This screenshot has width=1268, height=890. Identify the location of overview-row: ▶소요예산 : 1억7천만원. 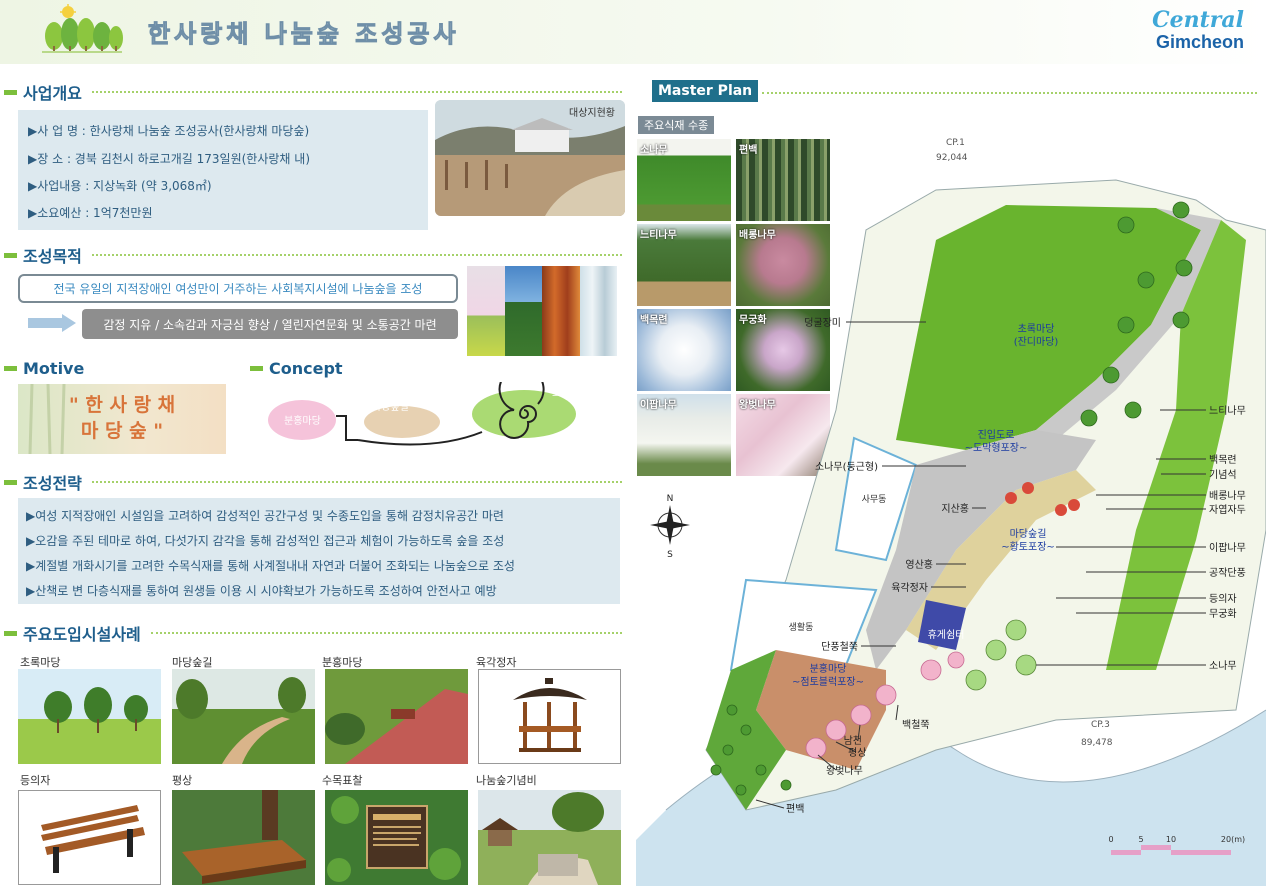
(90, 213).